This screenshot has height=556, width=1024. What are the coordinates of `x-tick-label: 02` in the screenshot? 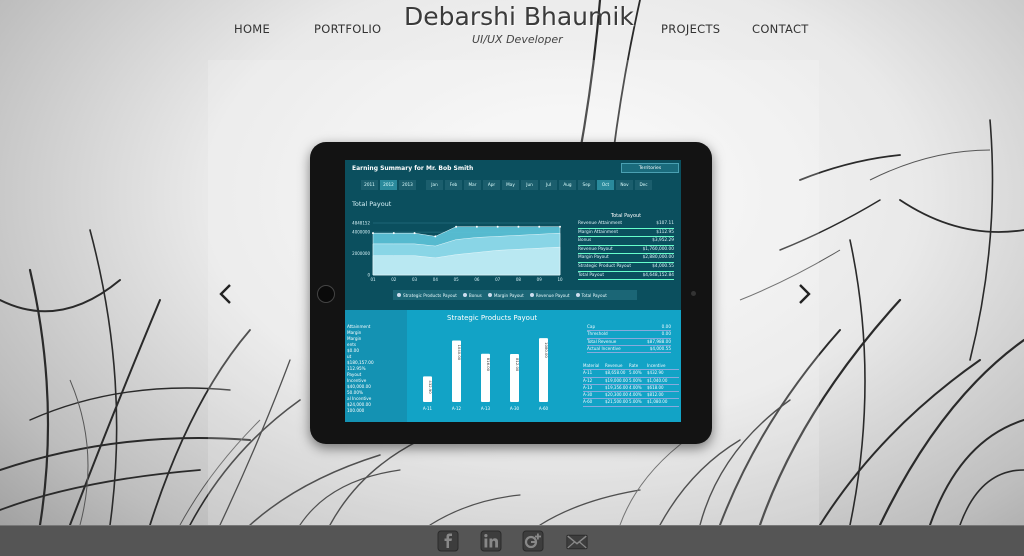 It's located at (394, 279).